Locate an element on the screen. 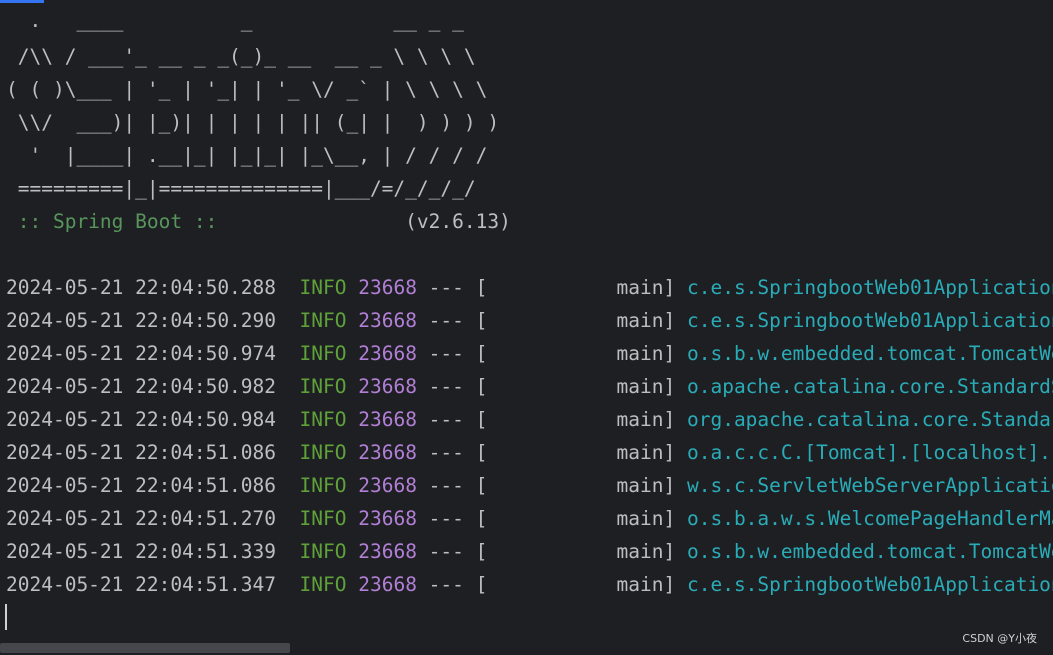 This screenshot has height=655, width=1053. spring-boot-version: (v2.6.13) is located at coordinates (370, 221).